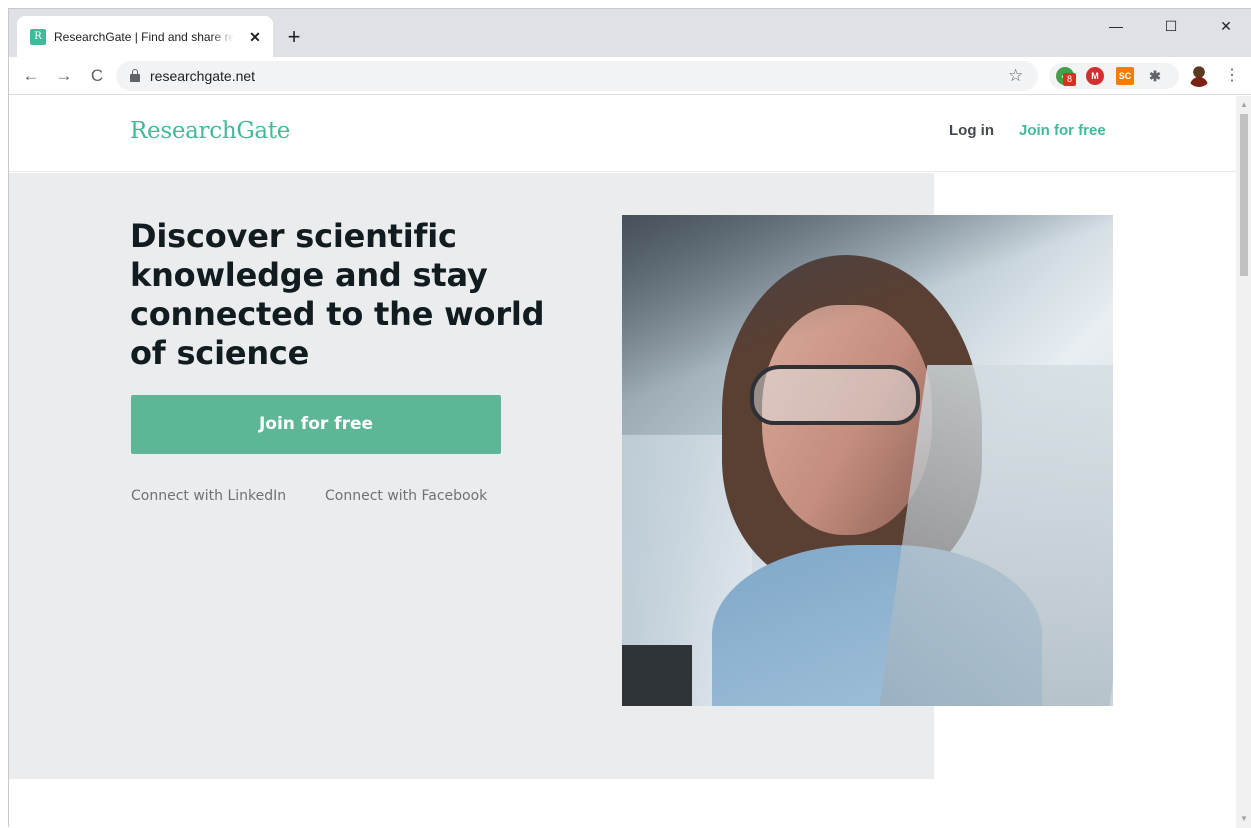  I want to click on address-bar: researchgate.net ☆, so click(577, 76).